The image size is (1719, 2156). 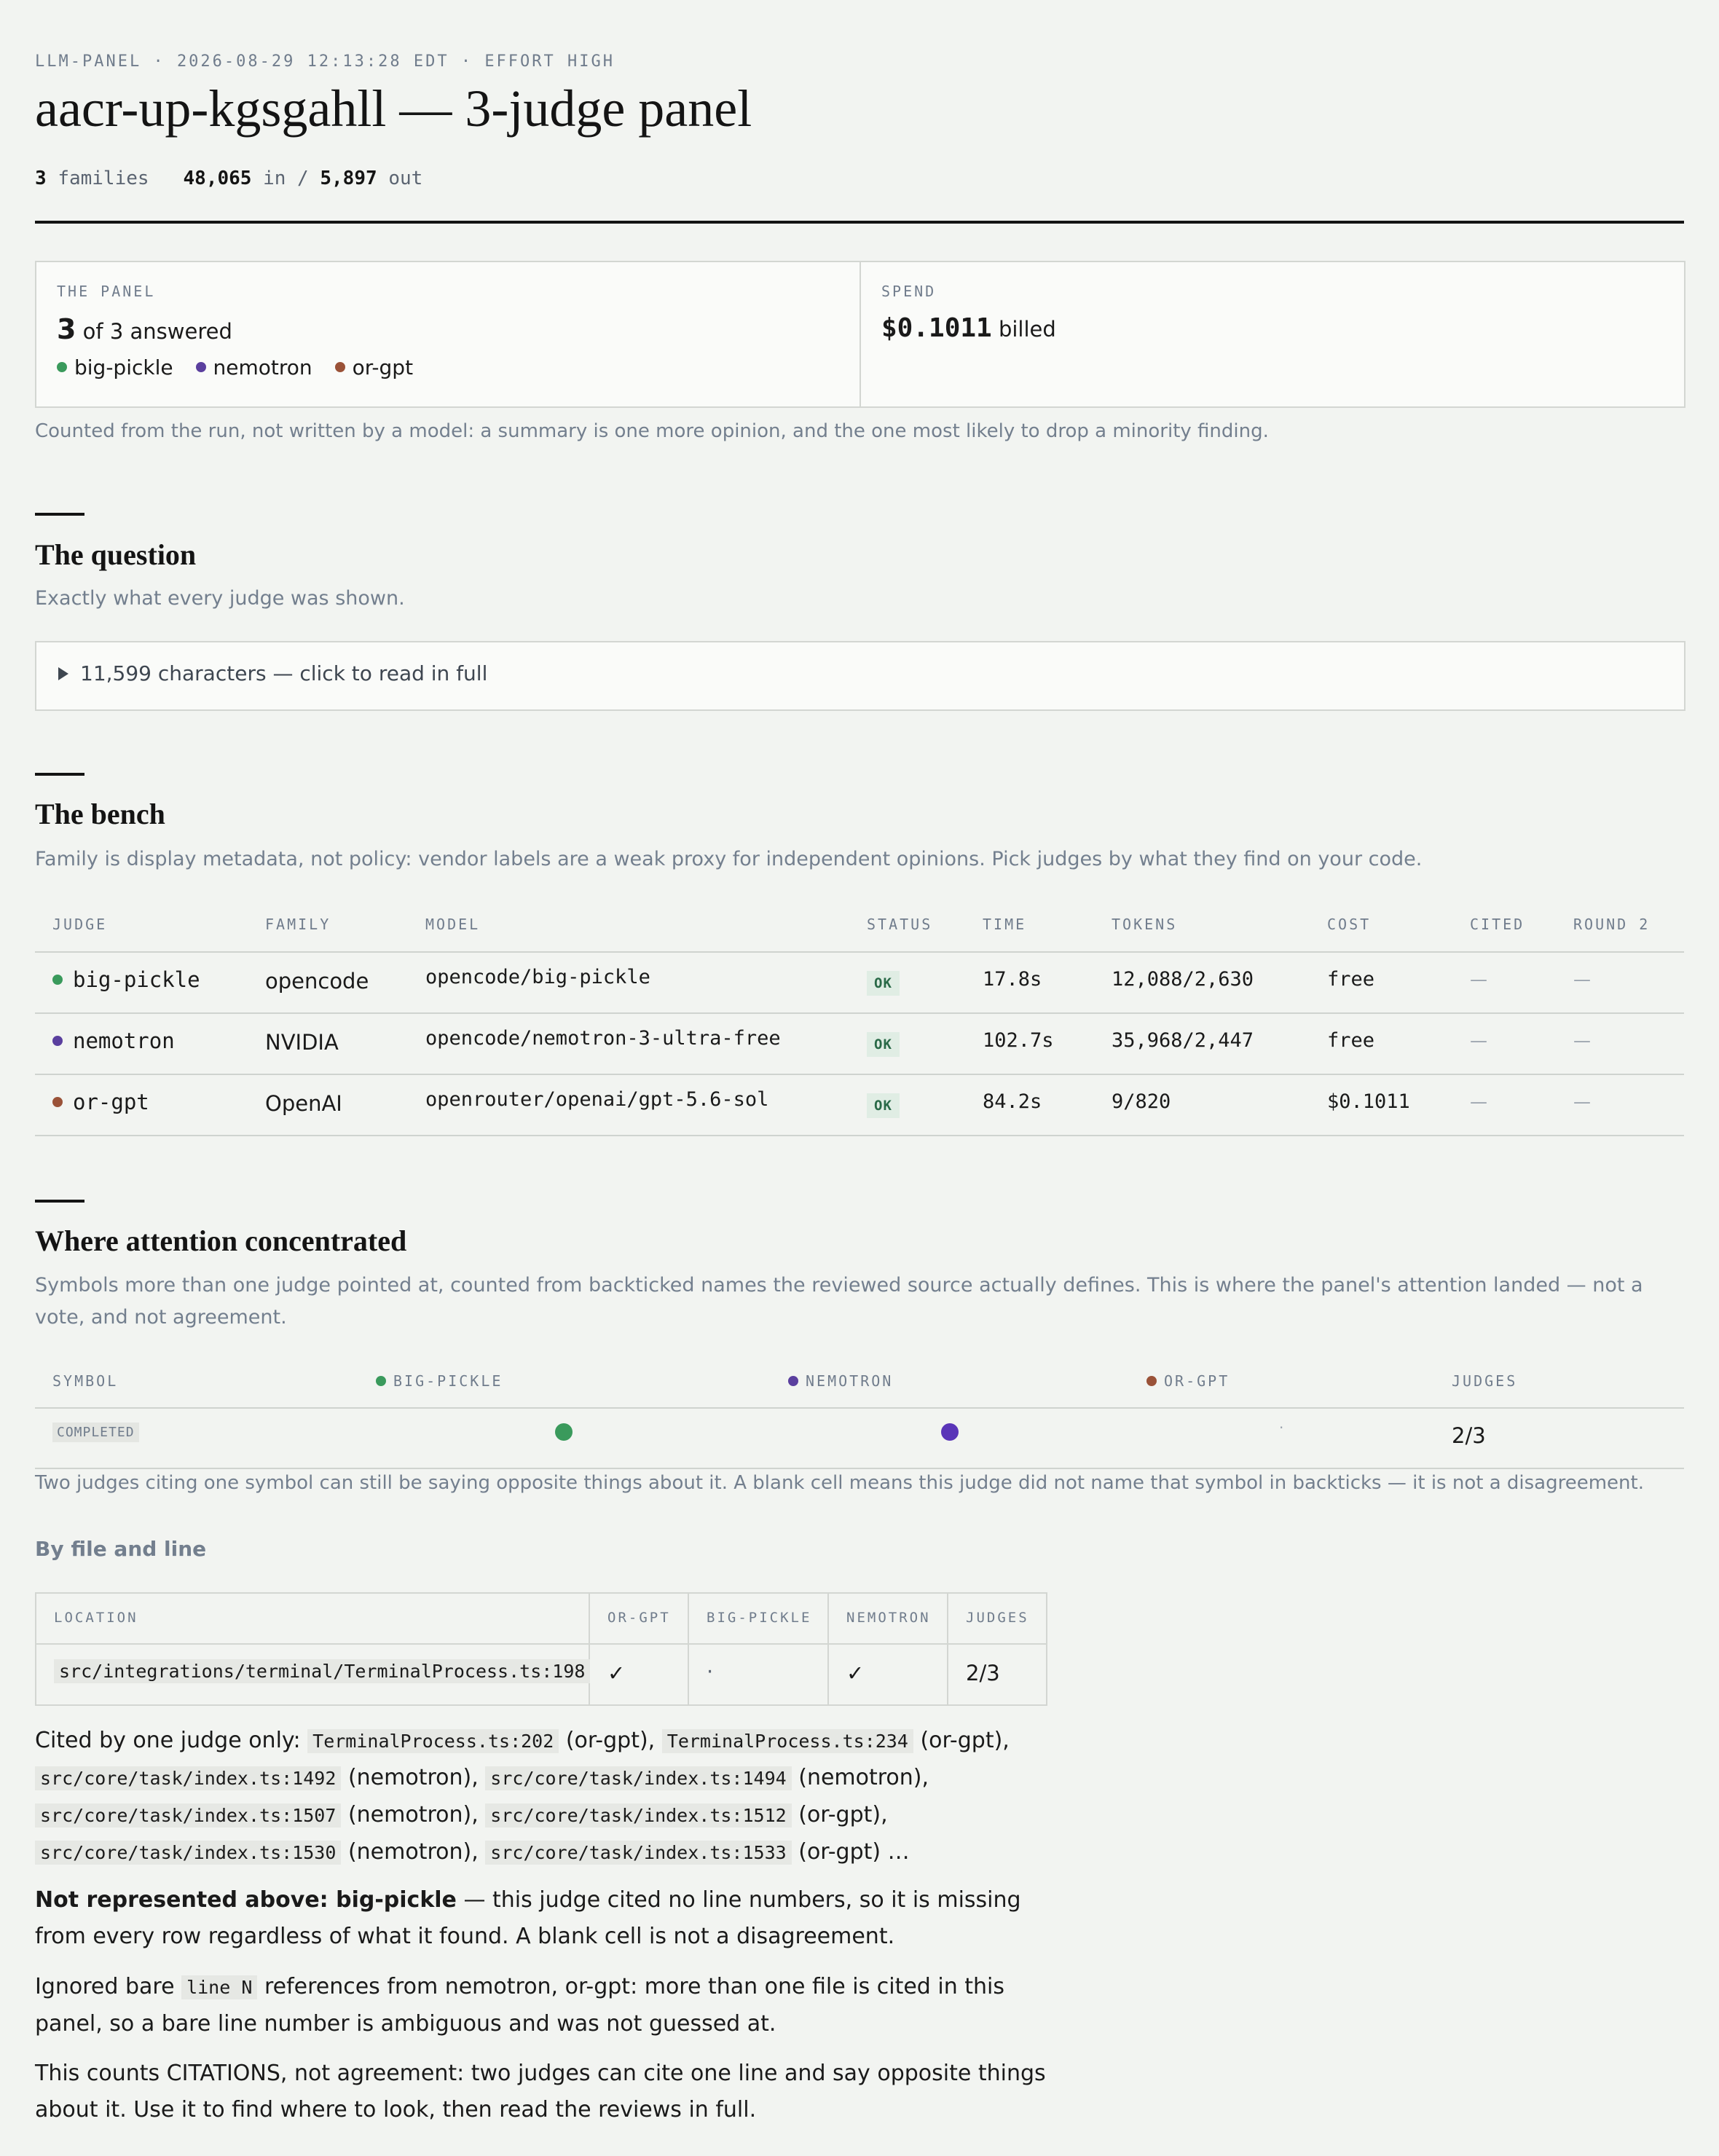 I want to click on col-family: FAMILY, so click(x=298, y=924).